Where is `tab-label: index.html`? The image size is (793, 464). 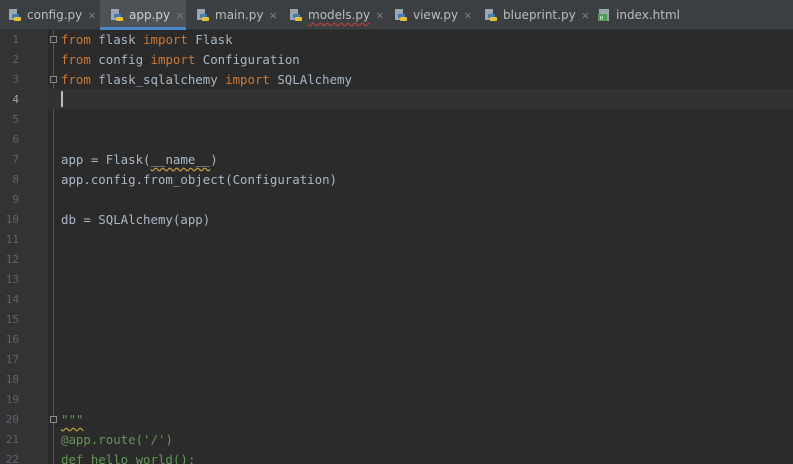 tab-label: index.html is located at coordinates (648, 15).